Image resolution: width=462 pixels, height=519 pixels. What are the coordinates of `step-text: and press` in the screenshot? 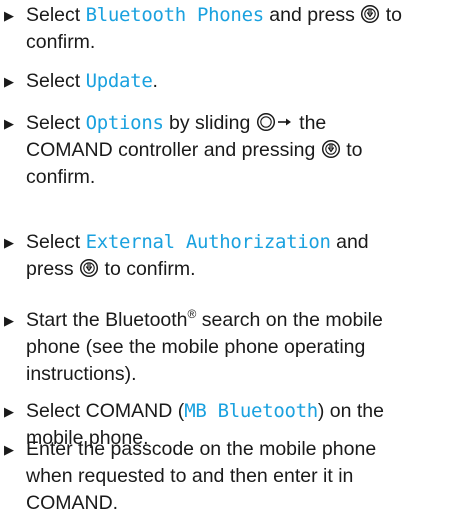 It's located at (312, 15).